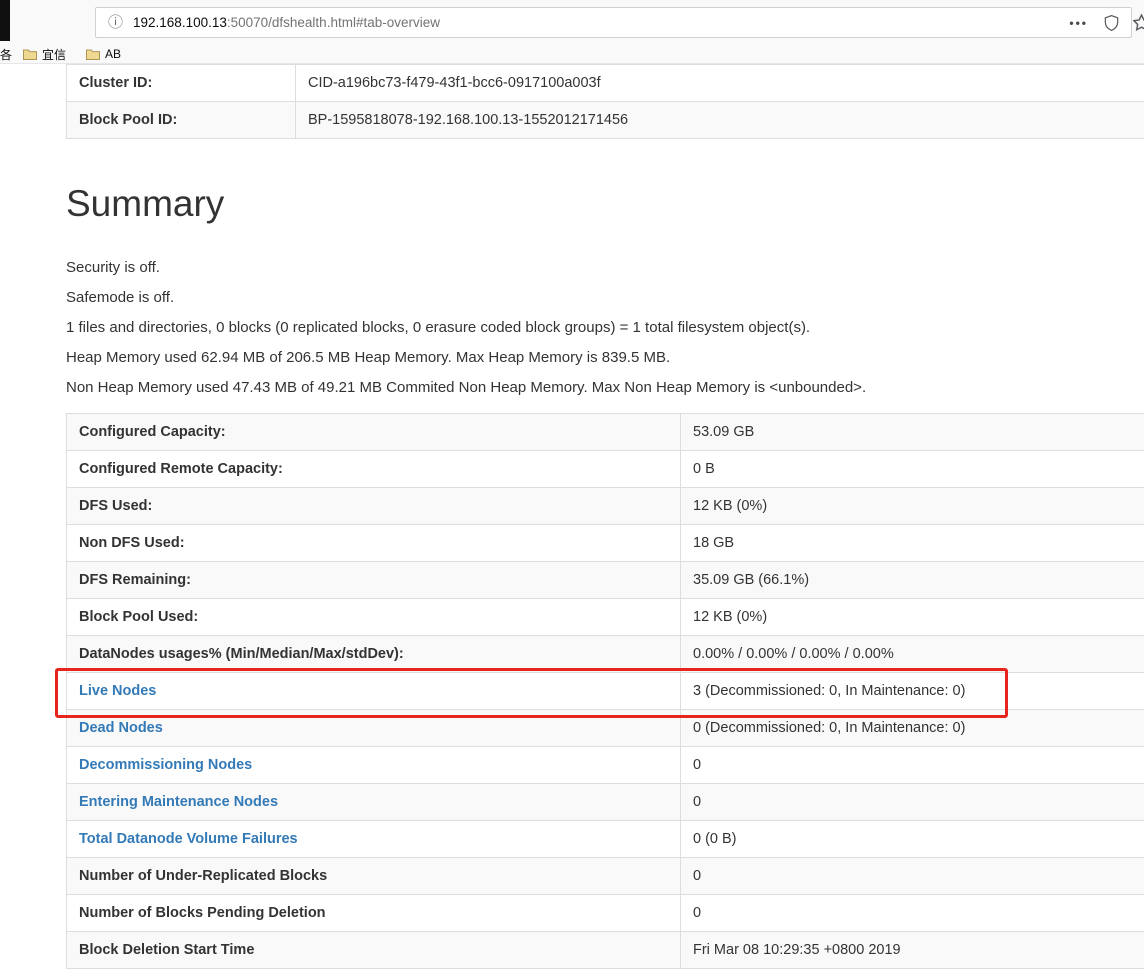  What do you see at coordinates (912, 469) in the screenshot?
I see `row-value: 0 B` at bounding box center [912, 469].